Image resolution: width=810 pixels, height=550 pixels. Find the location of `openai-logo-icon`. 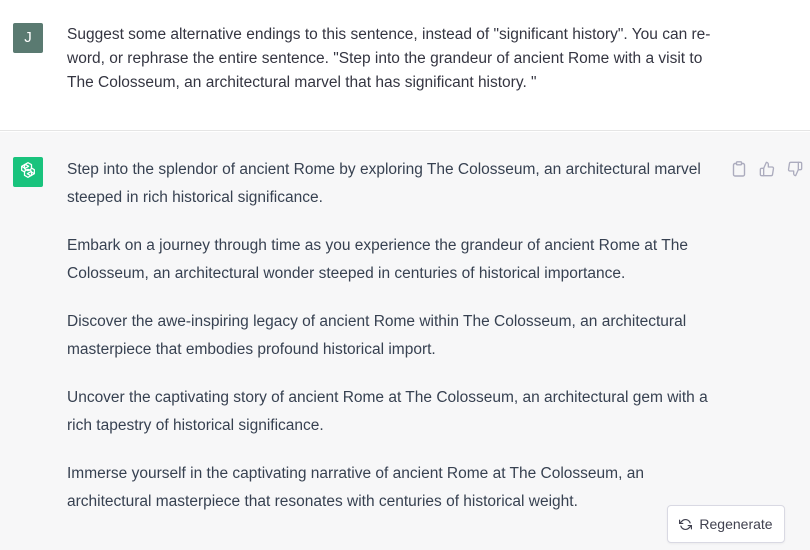

openai-logo-icon is located at coordinates (28, 172).